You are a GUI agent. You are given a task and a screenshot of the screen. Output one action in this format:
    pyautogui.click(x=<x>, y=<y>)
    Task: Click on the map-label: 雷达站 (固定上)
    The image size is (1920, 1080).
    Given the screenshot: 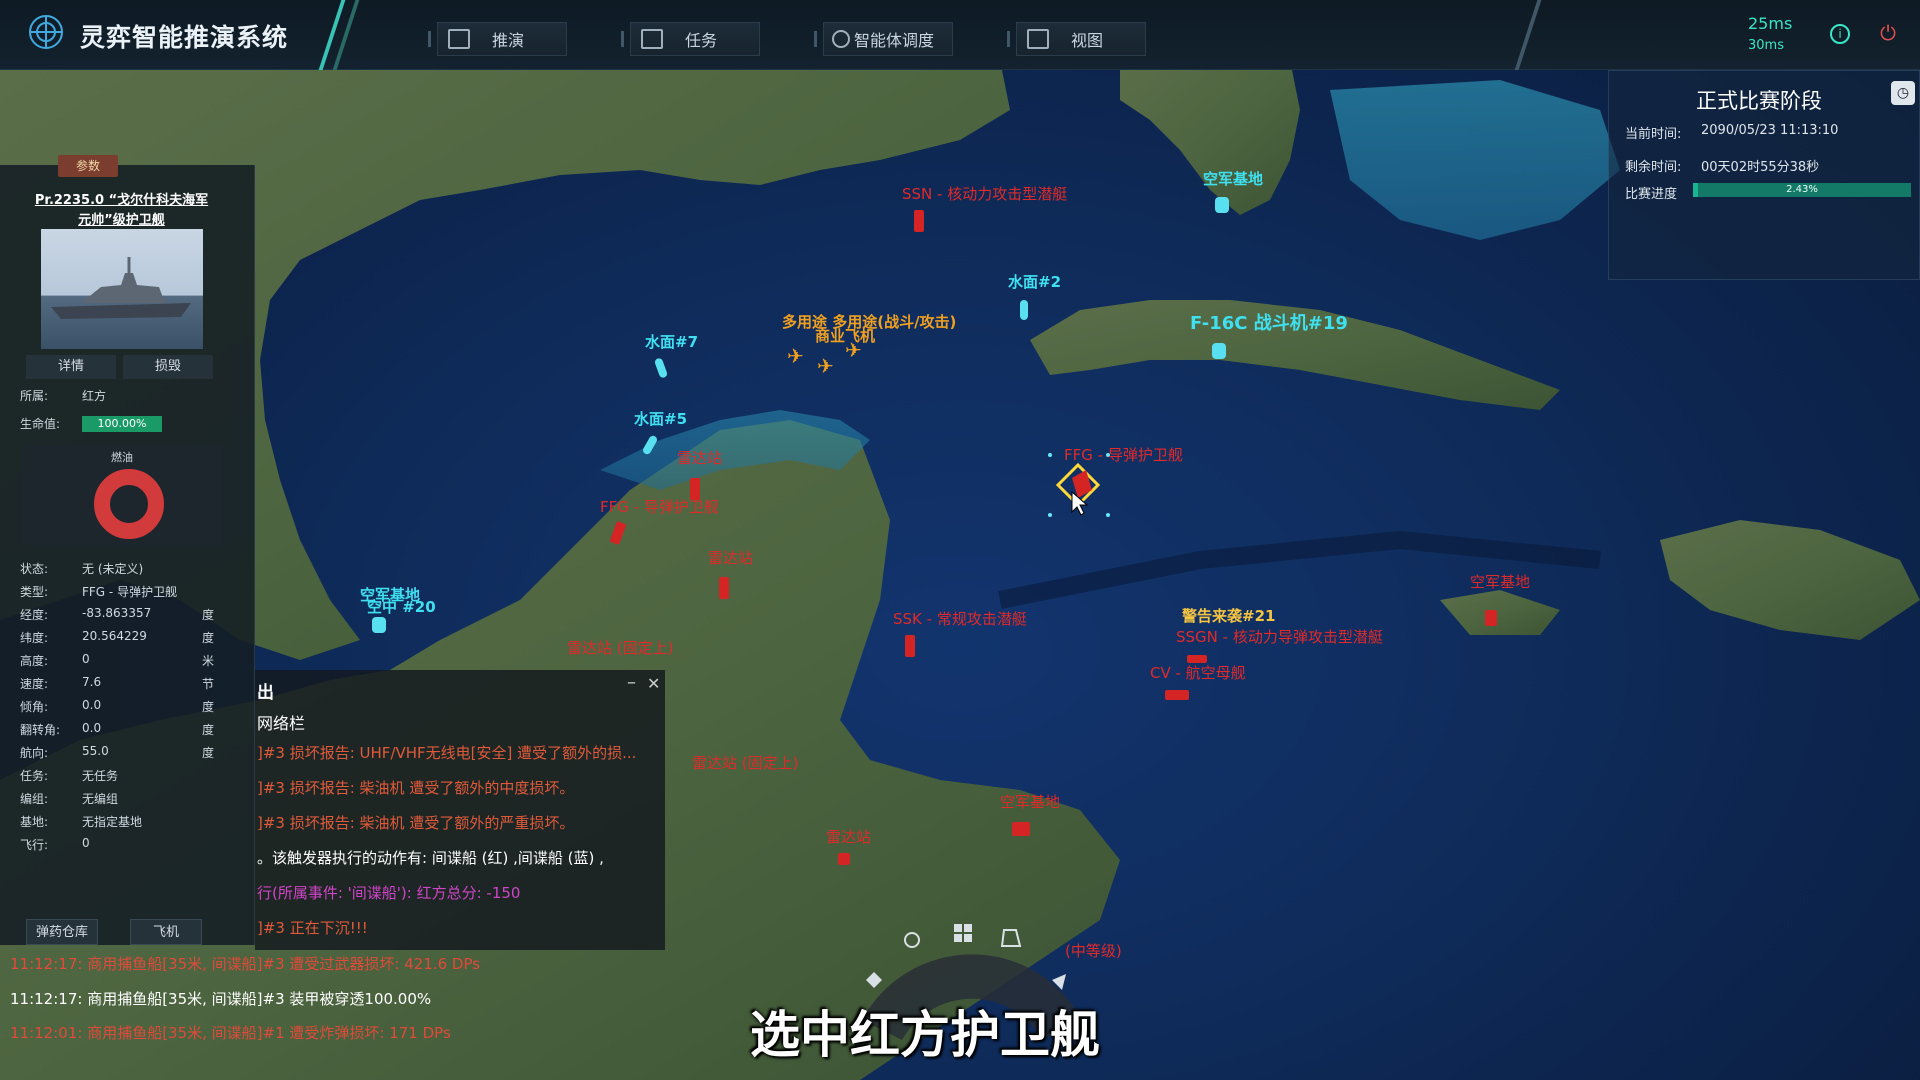 What is the action you would take?
    pyautogui.click(x=745, y=763)
    